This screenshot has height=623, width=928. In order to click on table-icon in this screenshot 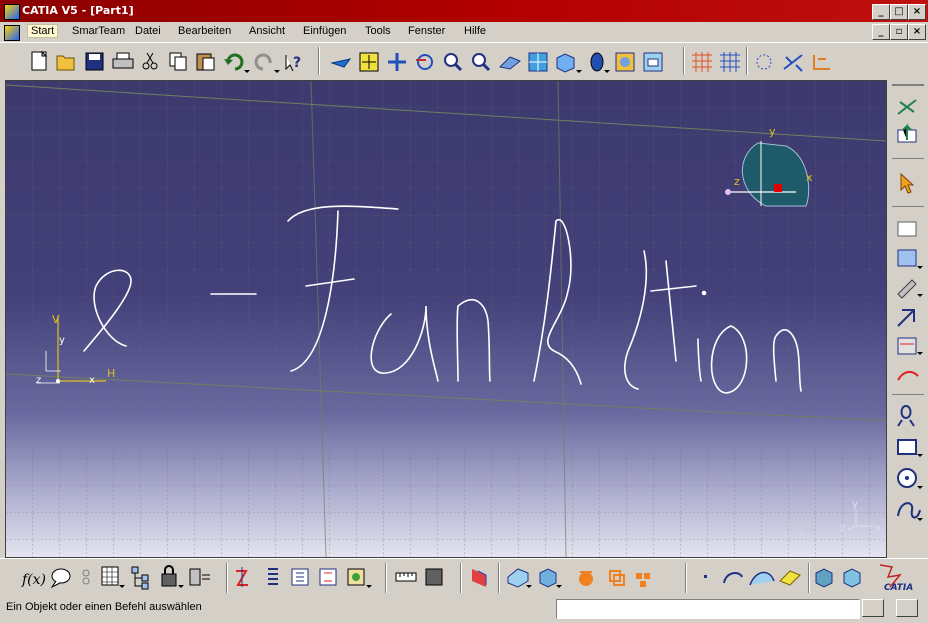, I will do `click(110, 576)`.